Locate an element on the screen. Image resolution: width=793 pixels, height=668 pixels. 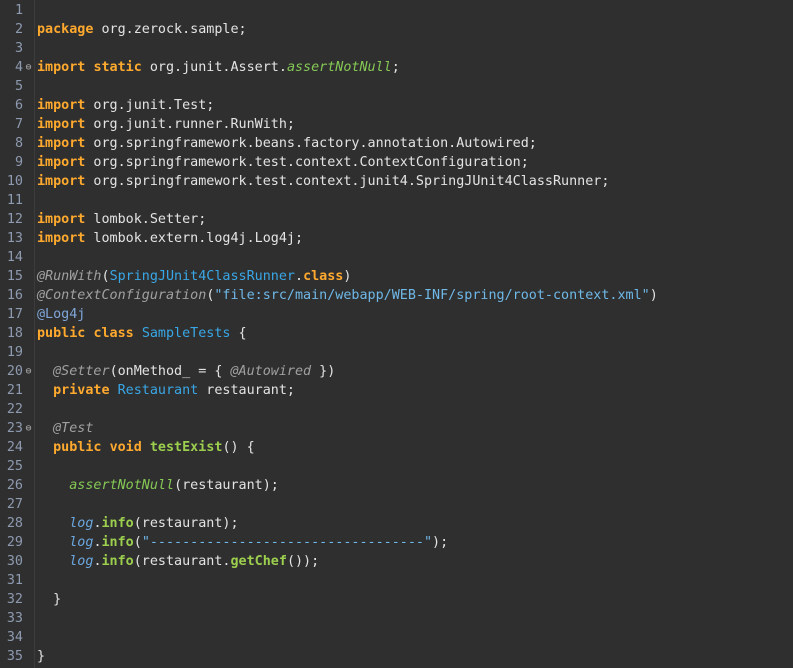
code-line: 27 is located at coordinates (396, 504).